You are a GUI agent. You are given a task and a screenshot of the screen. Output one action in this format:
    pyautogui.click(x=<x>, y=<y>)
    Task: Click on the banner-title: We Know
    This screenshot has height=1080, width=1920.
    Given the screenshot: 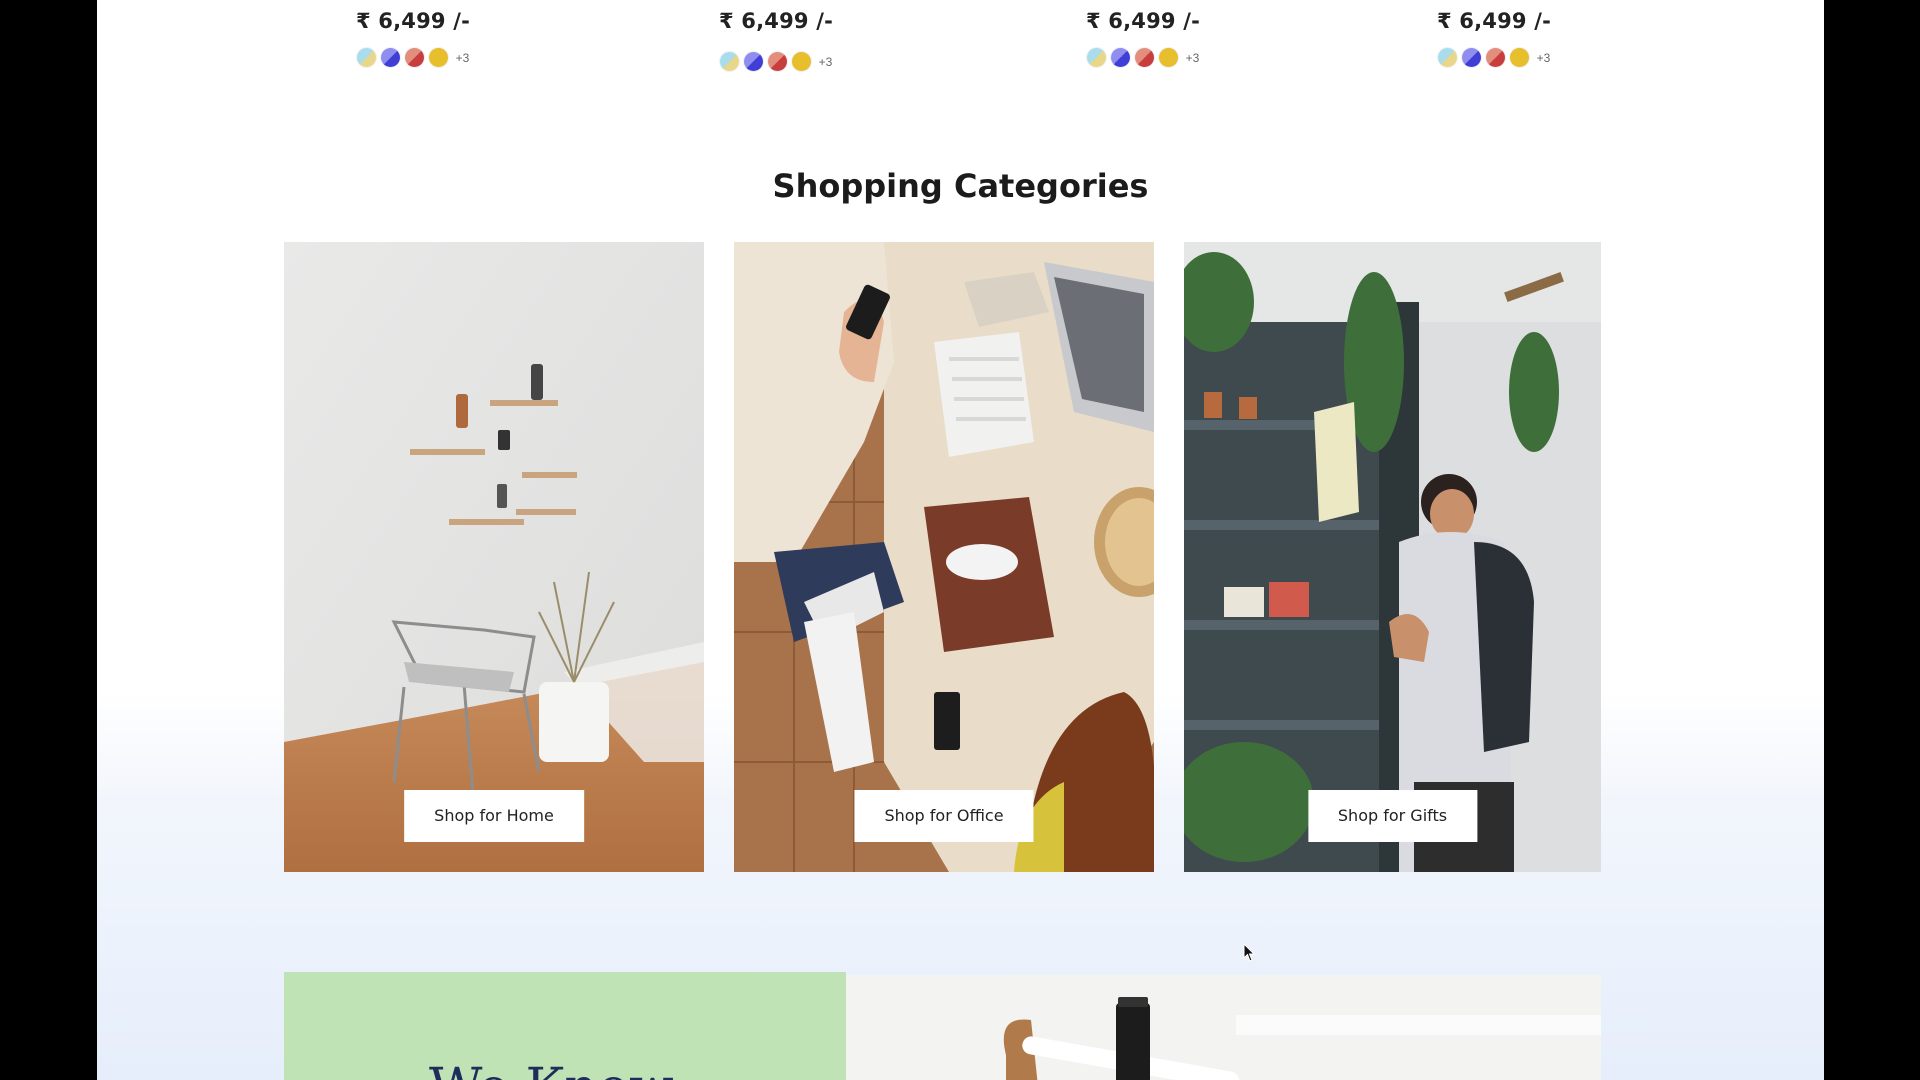 What is the action you would take?
    pyautogui.click(x=551, y=1069)
    